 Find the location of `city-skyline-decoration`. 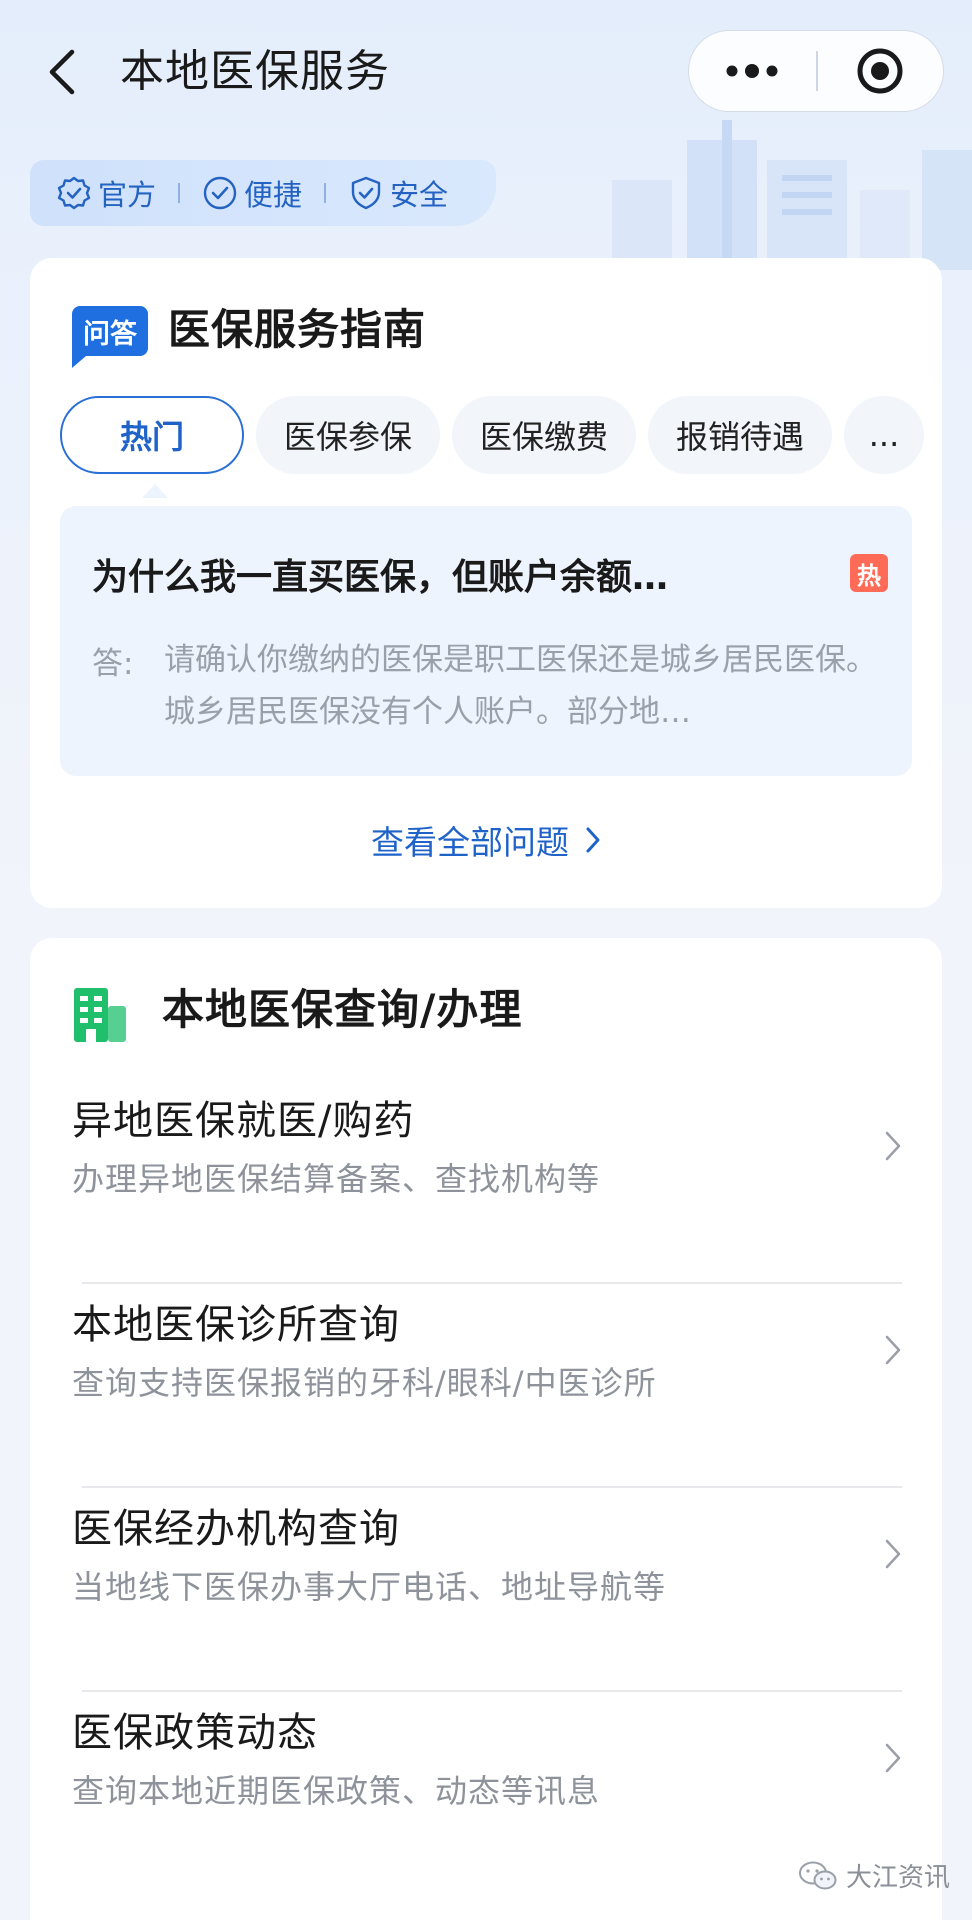

city-skyline-decoration is located at coordinates (792, 195).